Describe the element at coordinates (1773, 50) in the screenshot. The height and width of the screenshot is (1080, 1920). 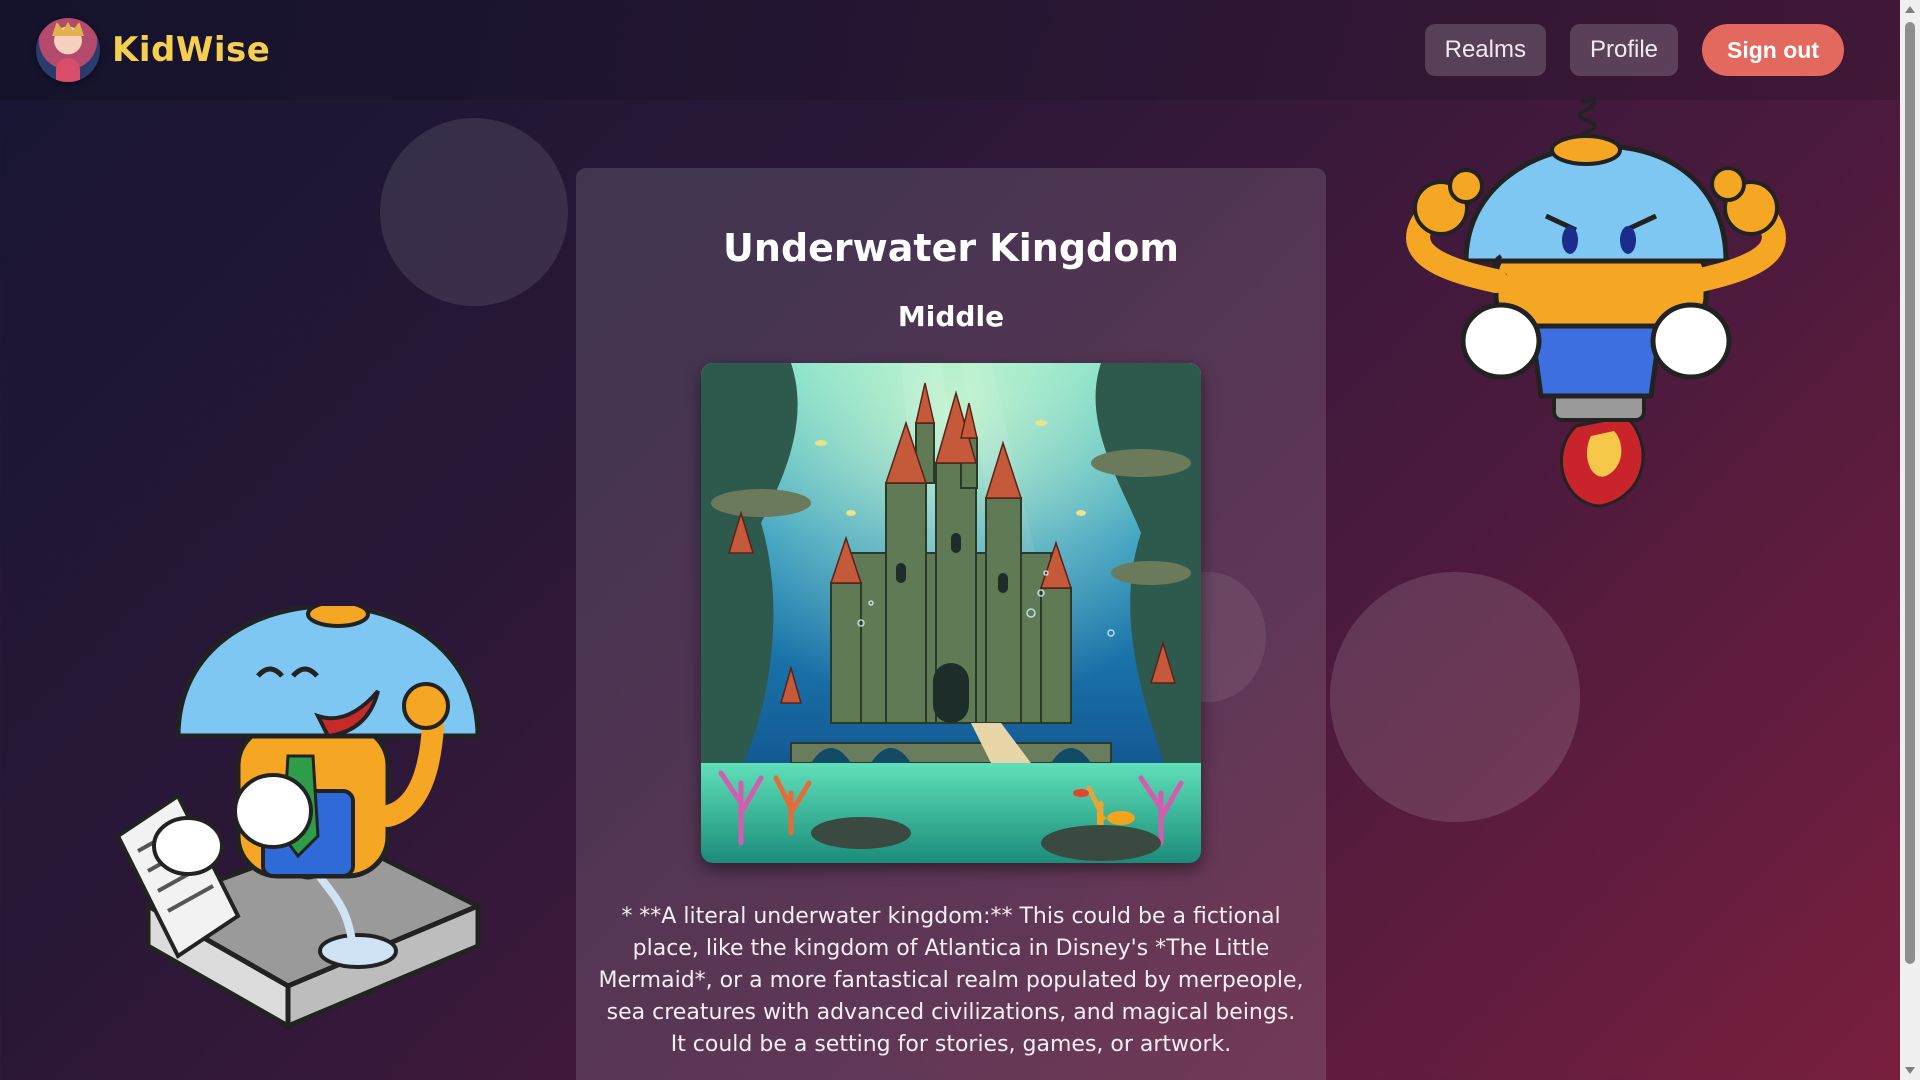
I see `sign-out-button: Sign out` at that location.